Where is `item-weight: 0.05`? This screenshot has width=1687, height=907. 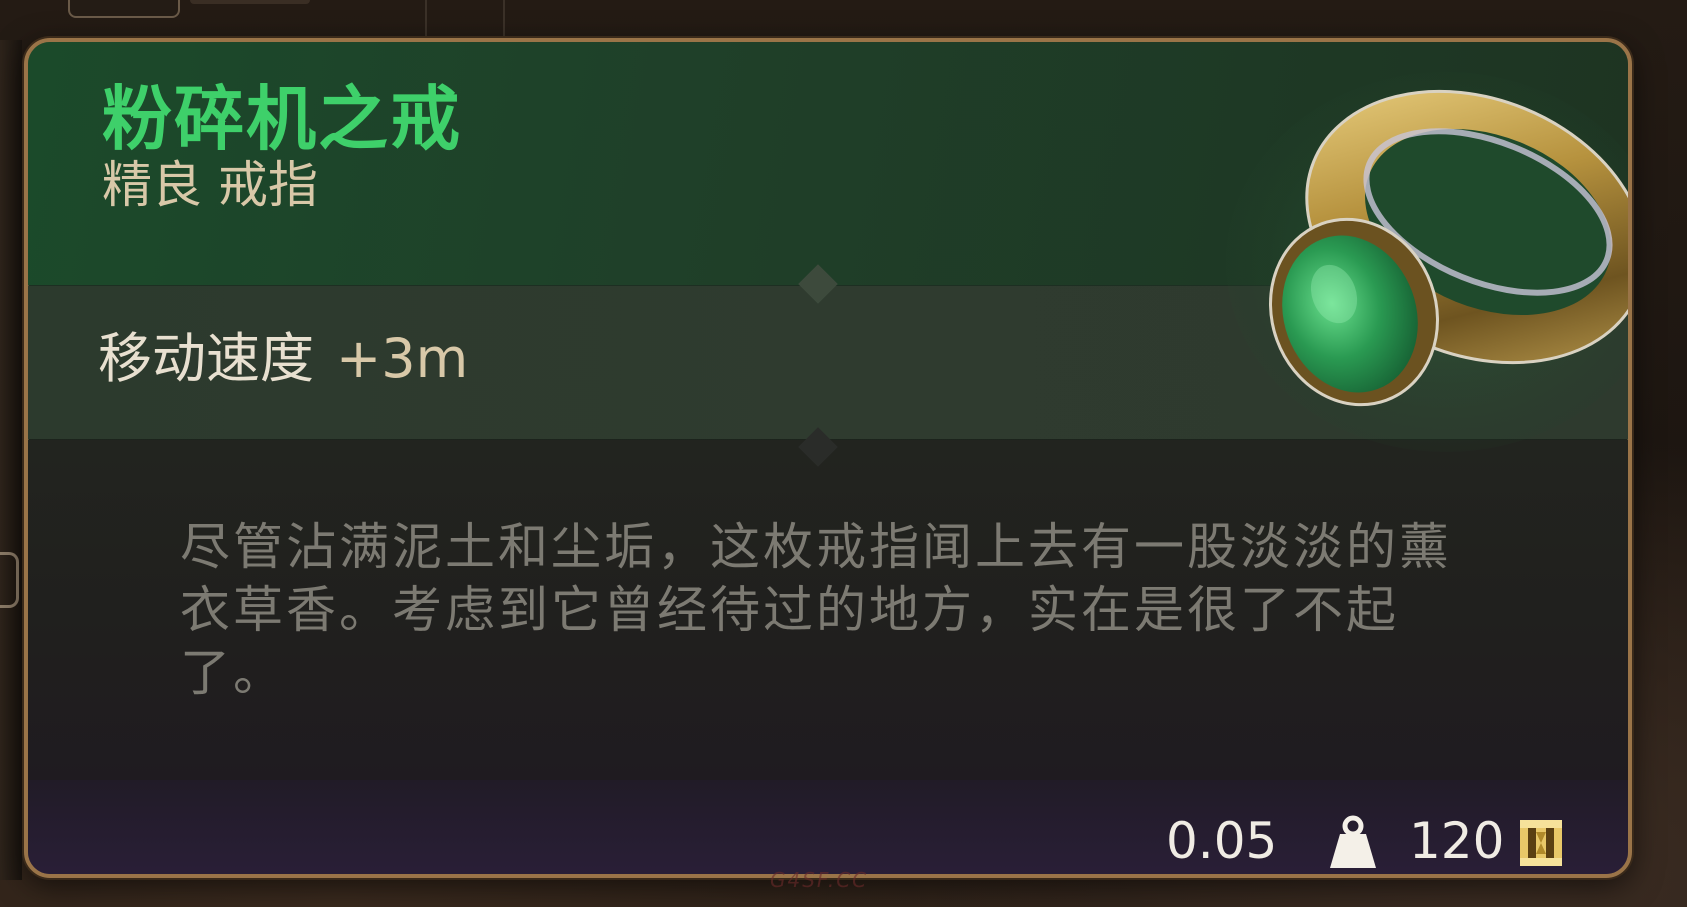 item-weight: 0.05 is located at coordinates (1222, 841).